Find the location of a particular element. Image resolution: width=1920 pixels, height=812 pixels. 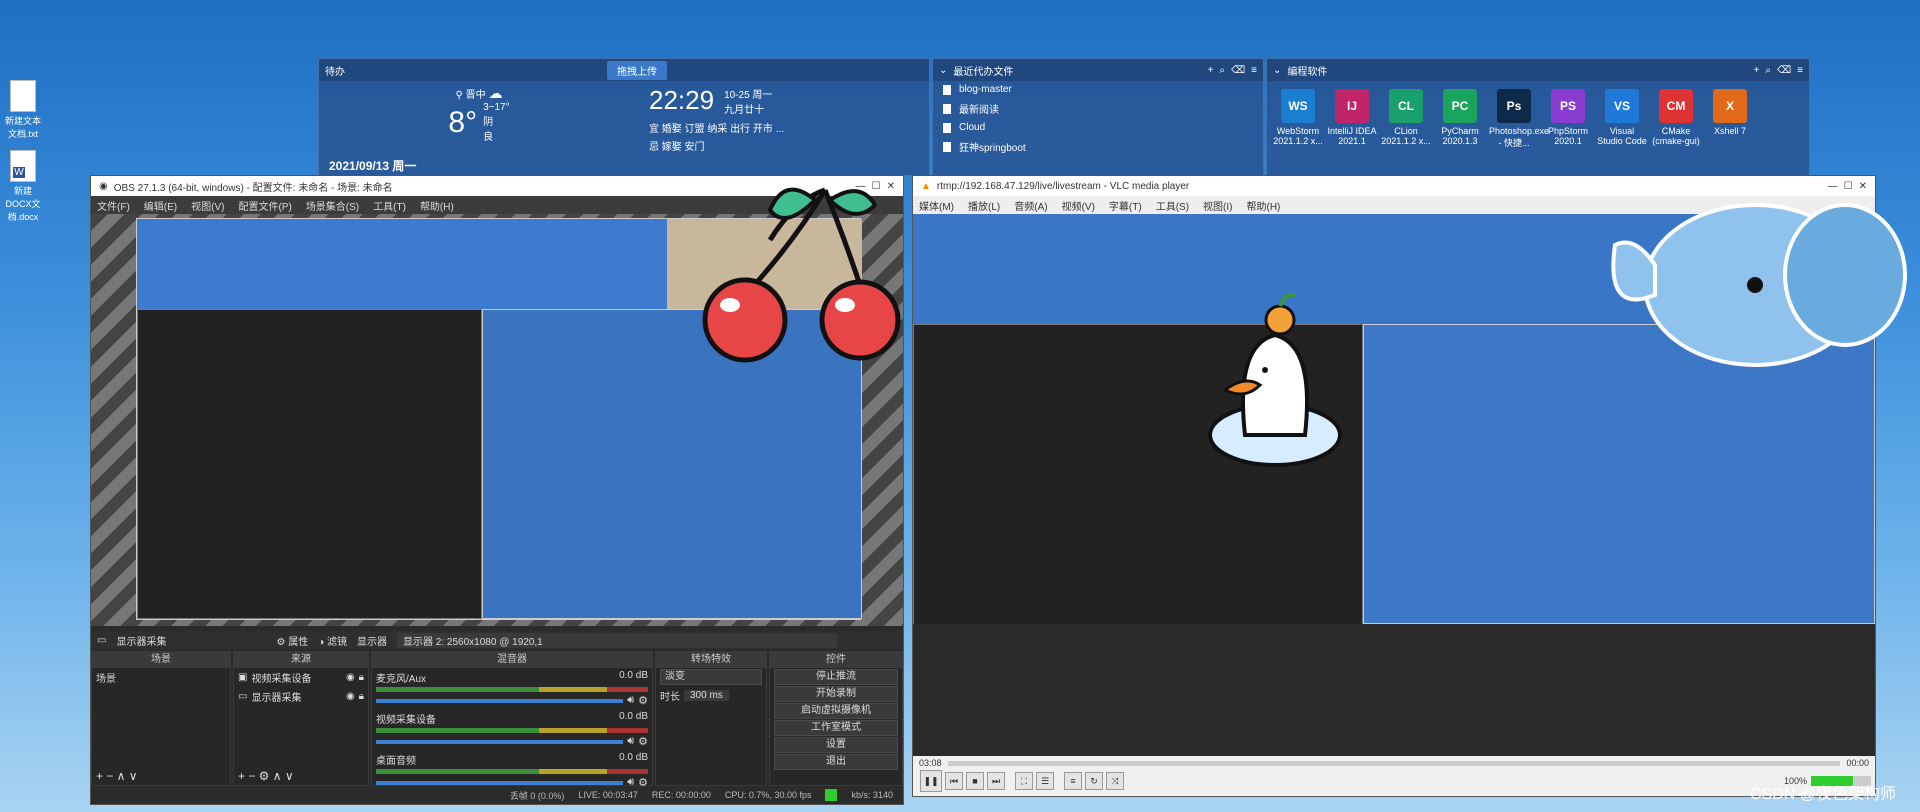

fullscreen-icon: ⛶ is located at coordinates (1024, 781).